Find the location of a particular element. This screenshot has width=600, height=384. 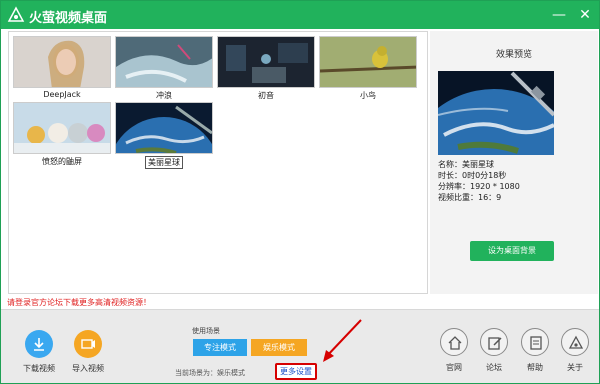

minimize-button: — is located at coordinates (559, 15).